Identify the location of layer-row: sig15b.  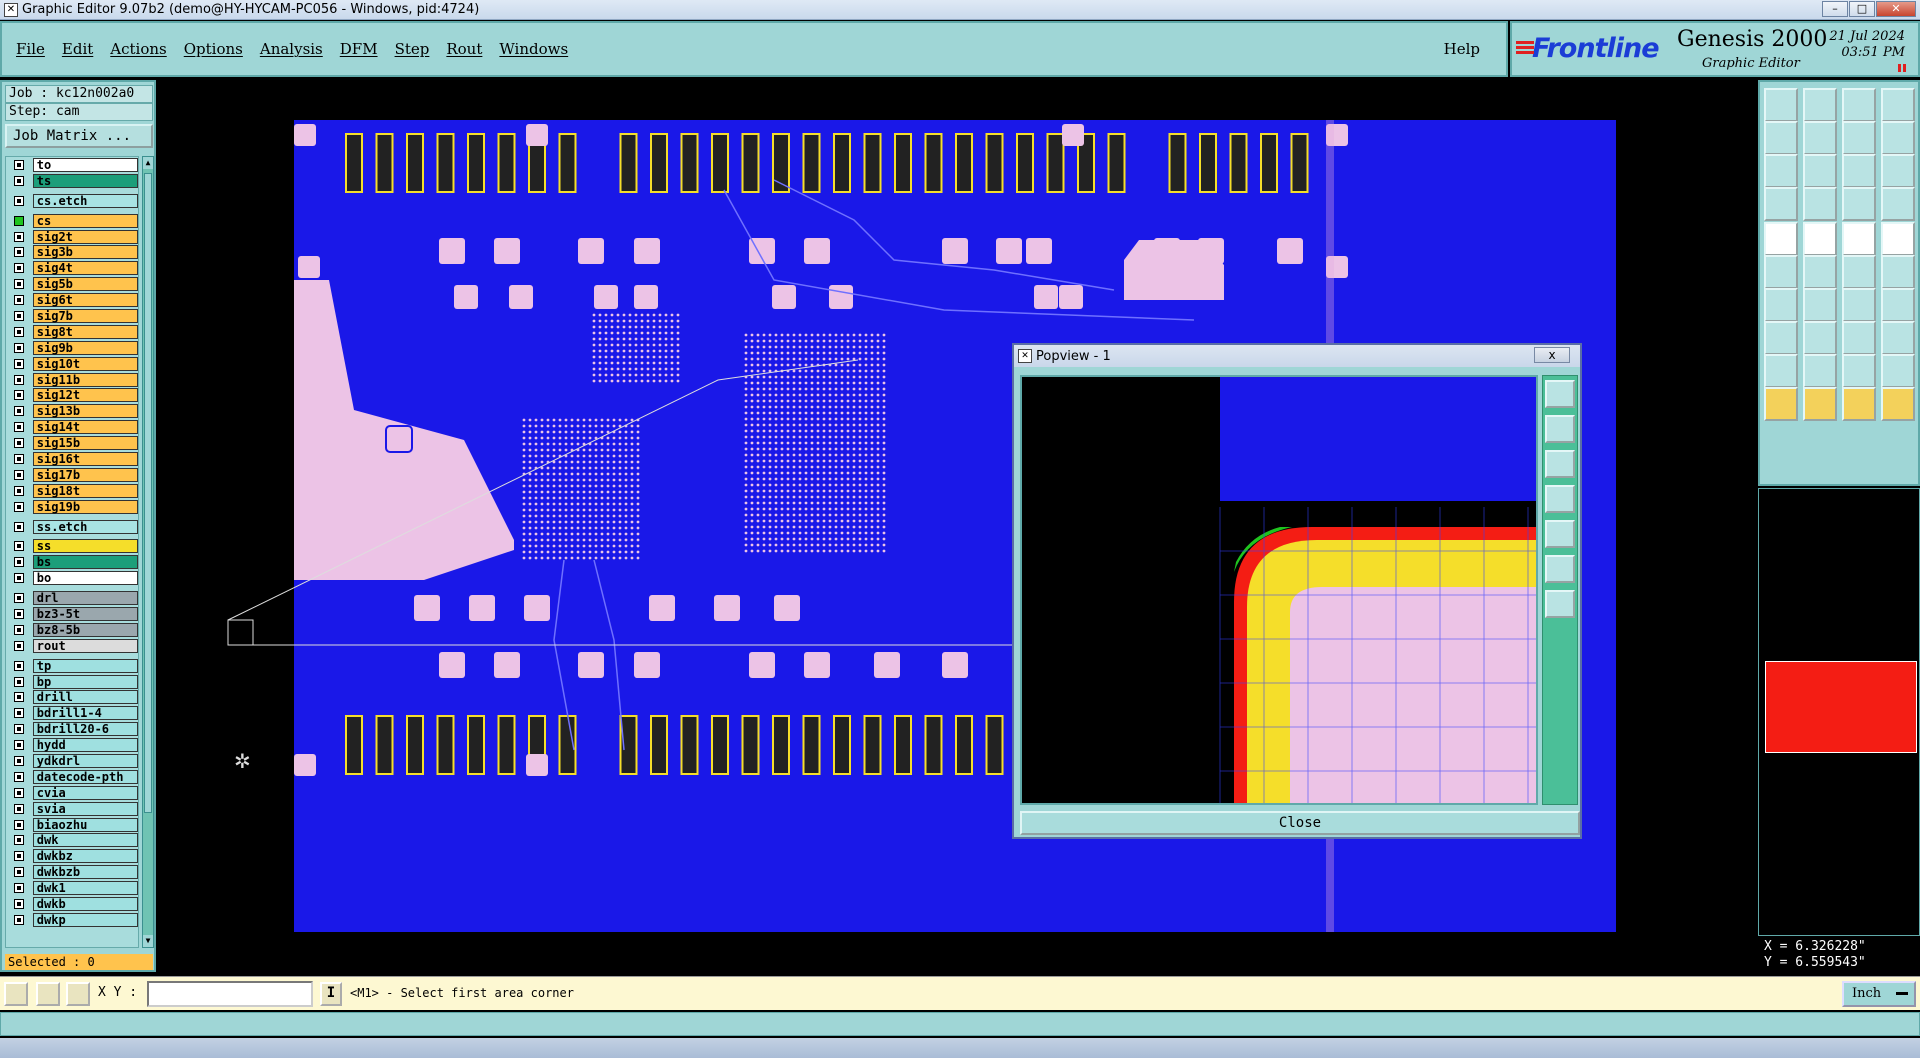
(72, 443).